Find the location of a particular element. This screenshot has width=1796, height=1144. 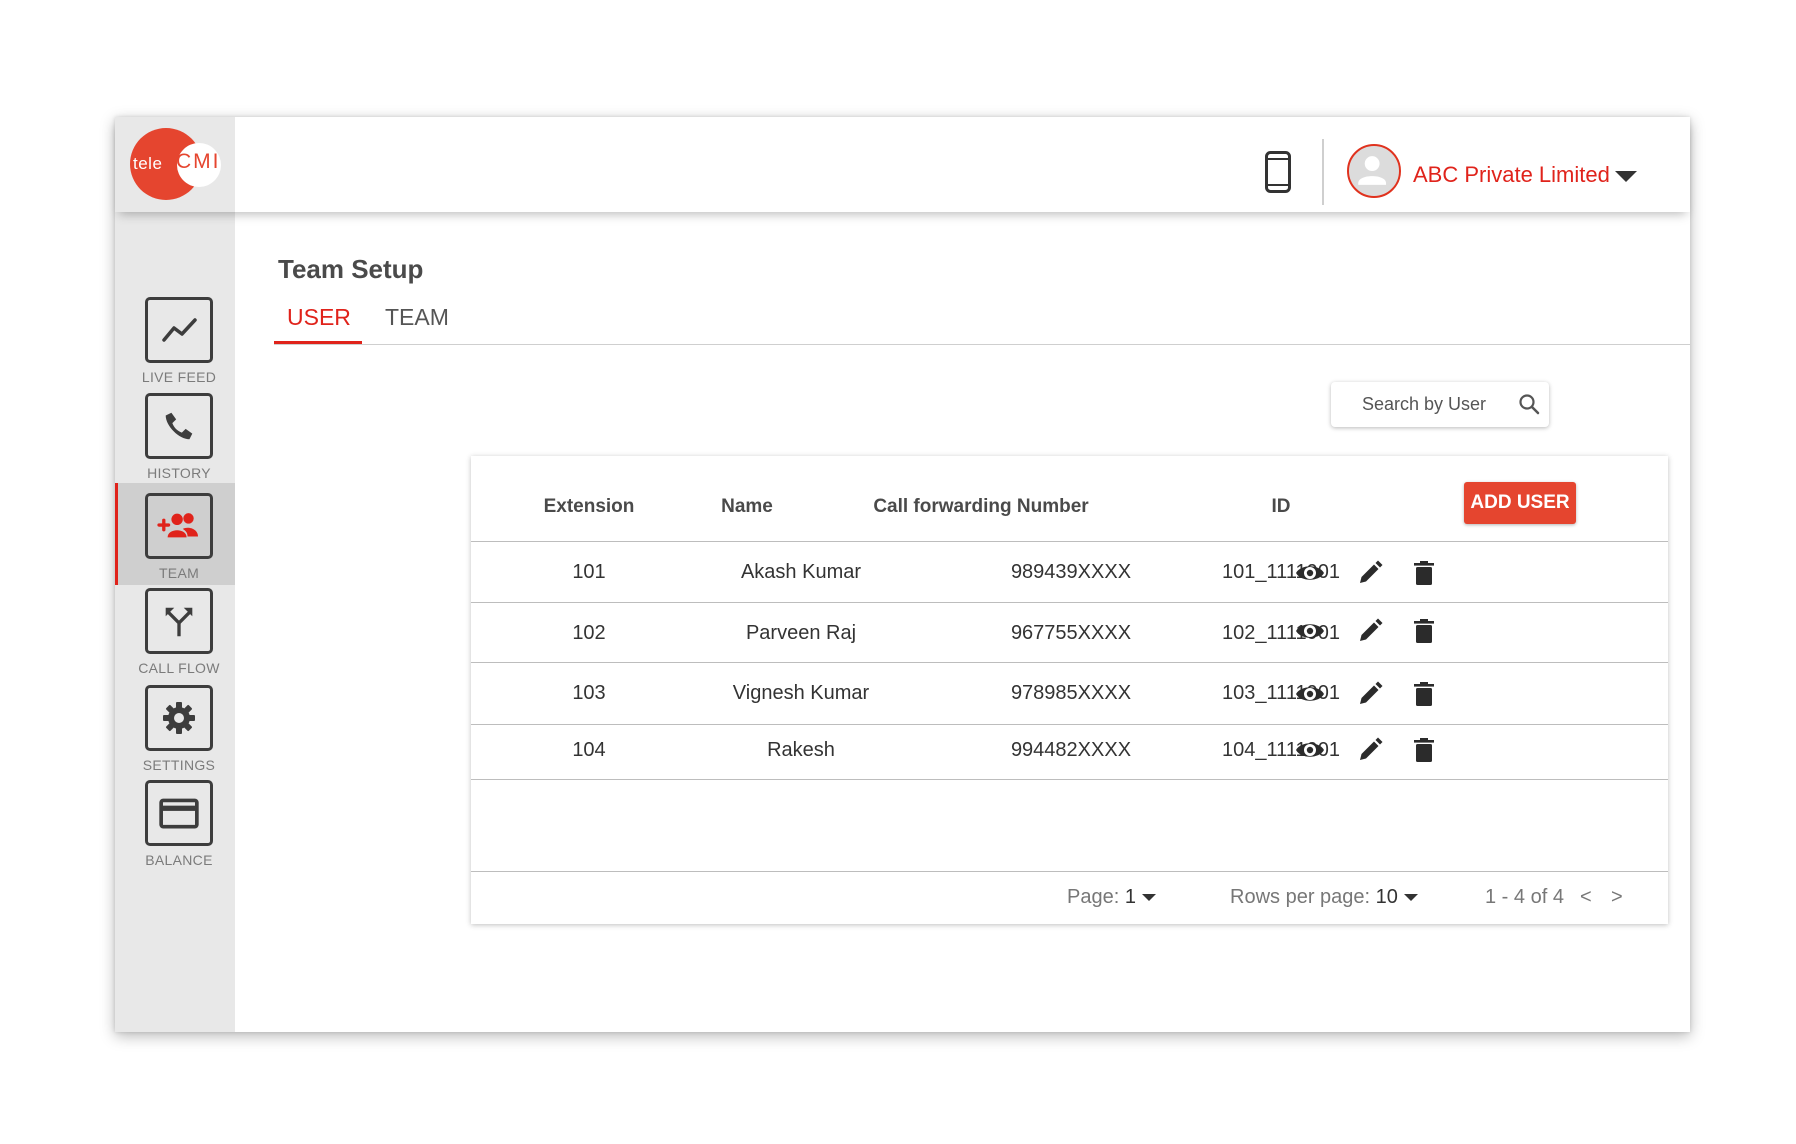

sidebar-item-label: BALANCE is located at coordinates (179, 860).